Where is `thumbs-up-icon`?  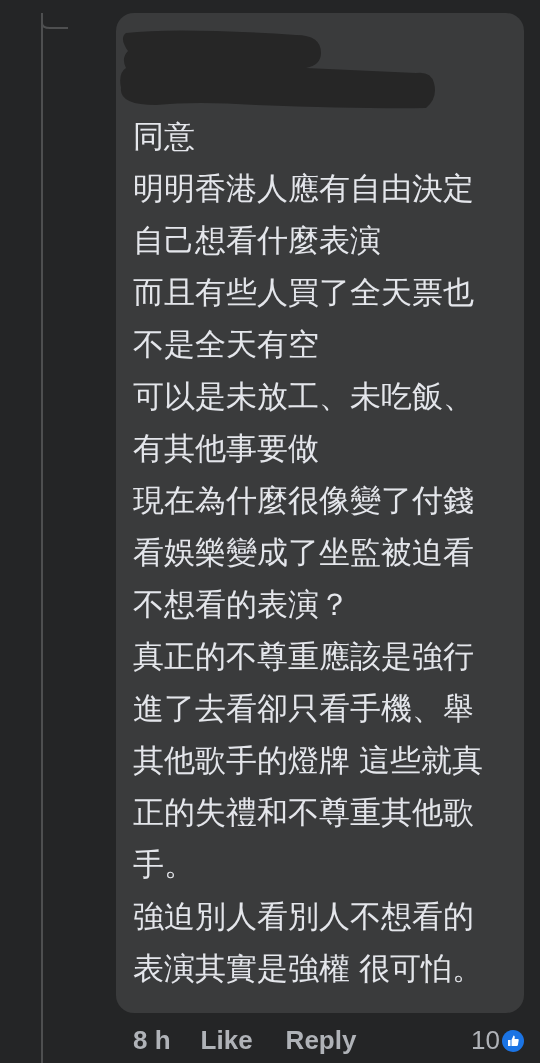 thumbs-up-icon is located at coordinates (513, 1040).